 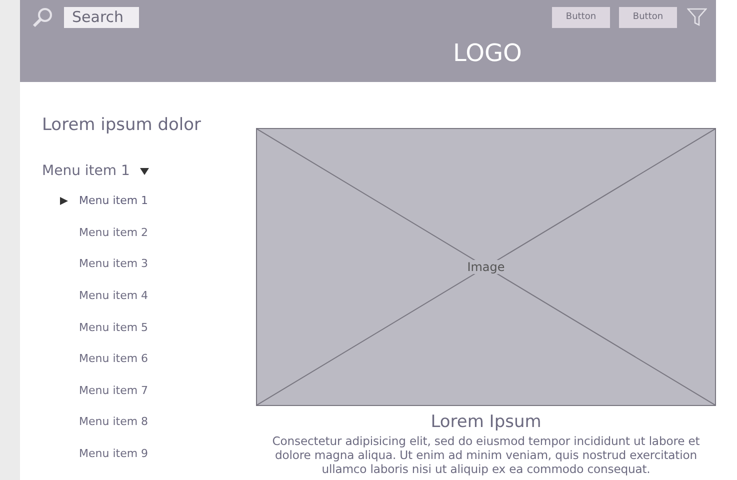 What do you see at coordinates (101, 17) in the screenshot?
I see `search-field: Search` at bounding box center [101, 17].